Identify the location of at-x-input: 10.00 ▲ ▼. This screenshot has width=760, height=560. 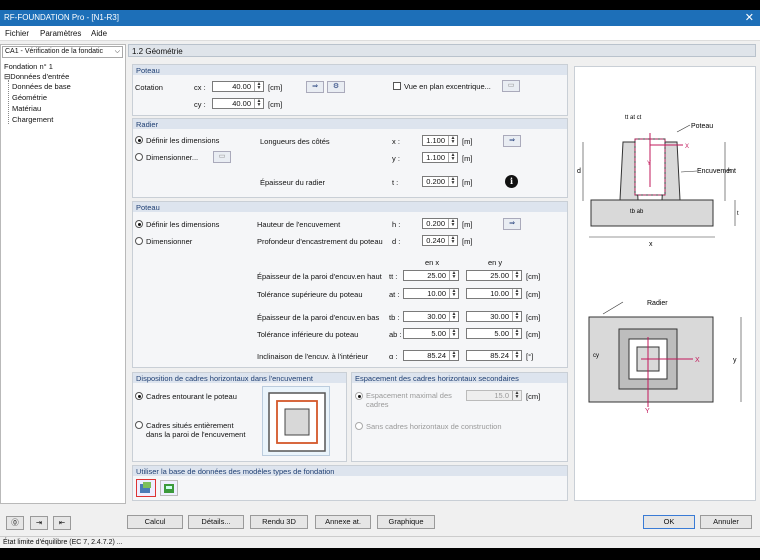
(431, 293).